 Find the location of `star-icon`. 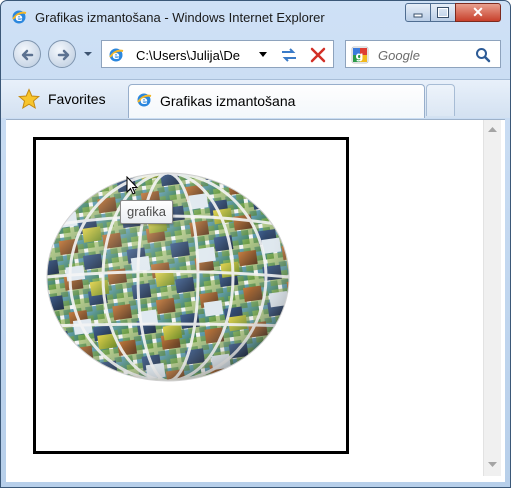

star-icon is located at coordinates (29, 99).